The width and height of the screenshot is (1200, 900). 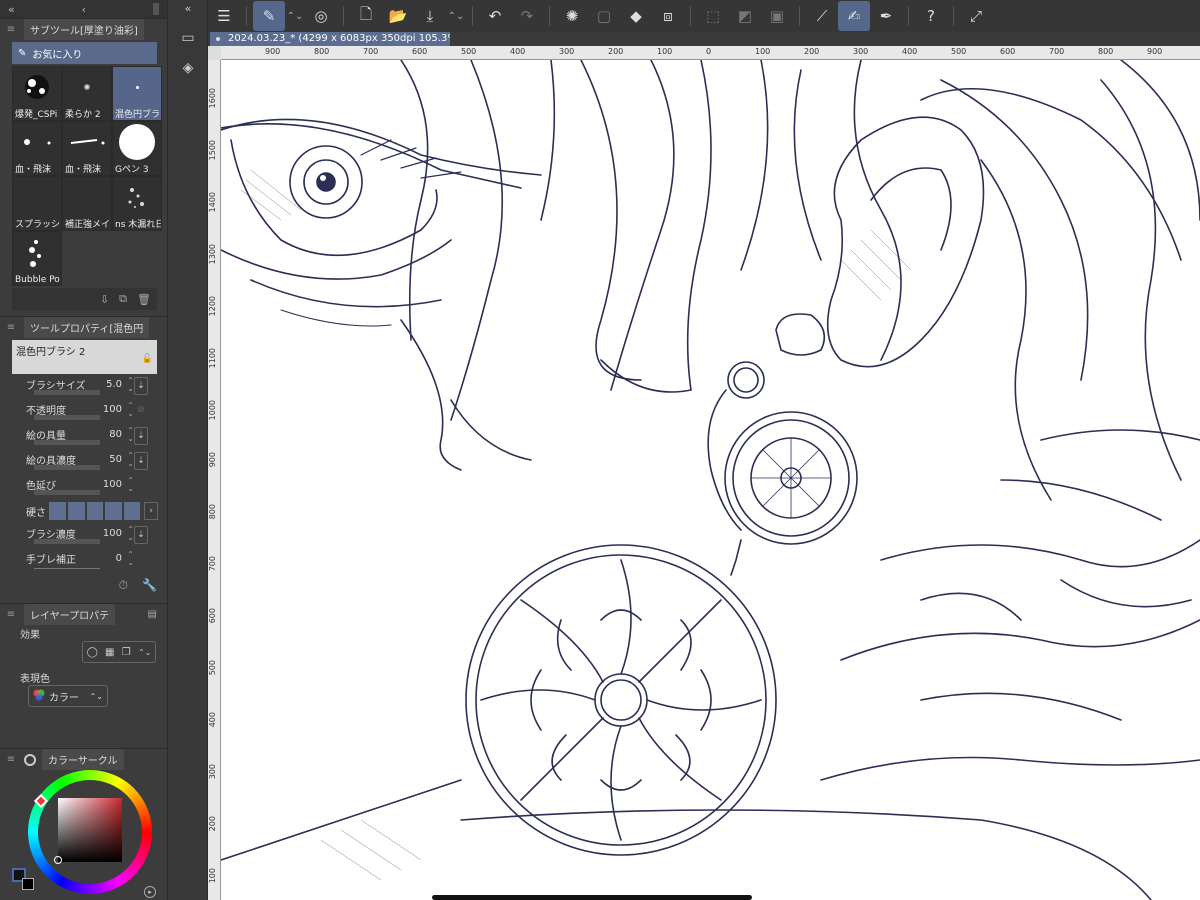 I want to click on navigator-icon: ▭, so click(x=188, y=39).